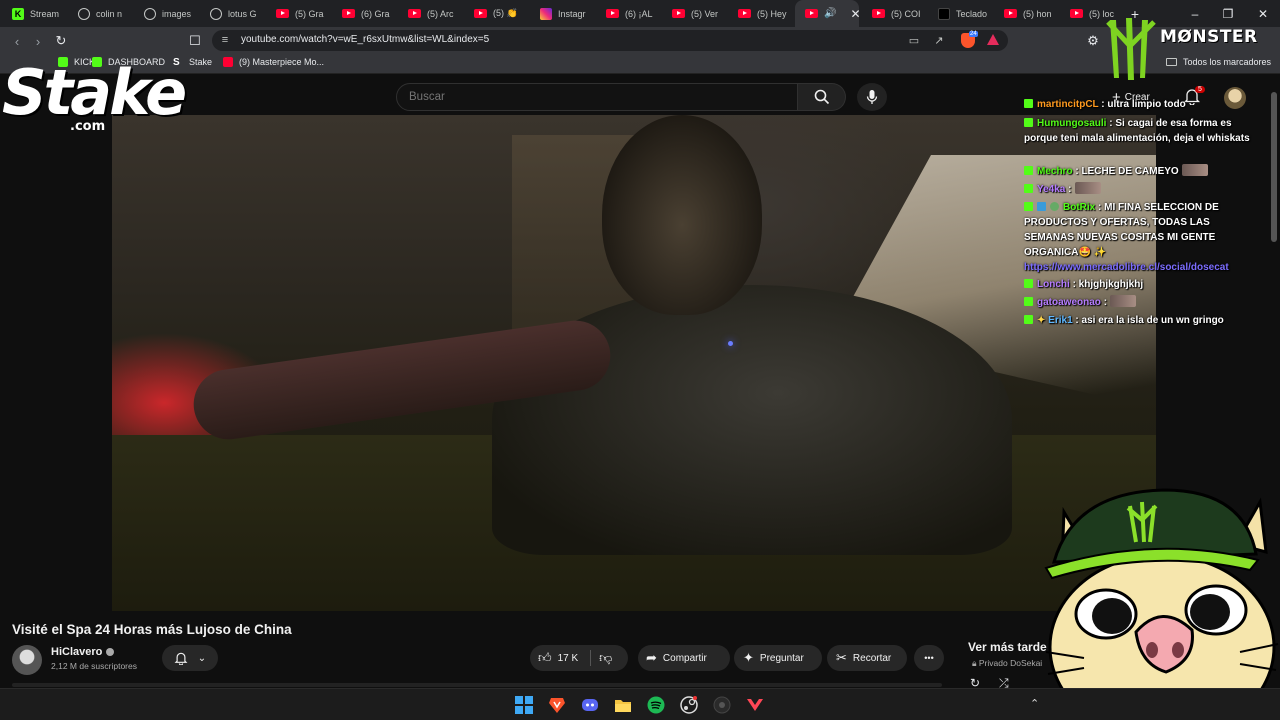 Image resolution: width=1280 pixels, height=720 pixels. I want to click on subscriber-count: 2,12 M de suscriptores, so click(94, 666).